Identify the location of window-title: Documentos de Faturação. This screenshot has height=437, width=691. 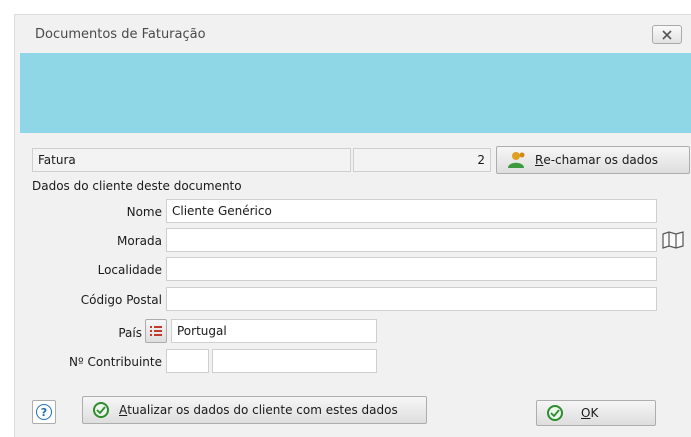
(120, 34).